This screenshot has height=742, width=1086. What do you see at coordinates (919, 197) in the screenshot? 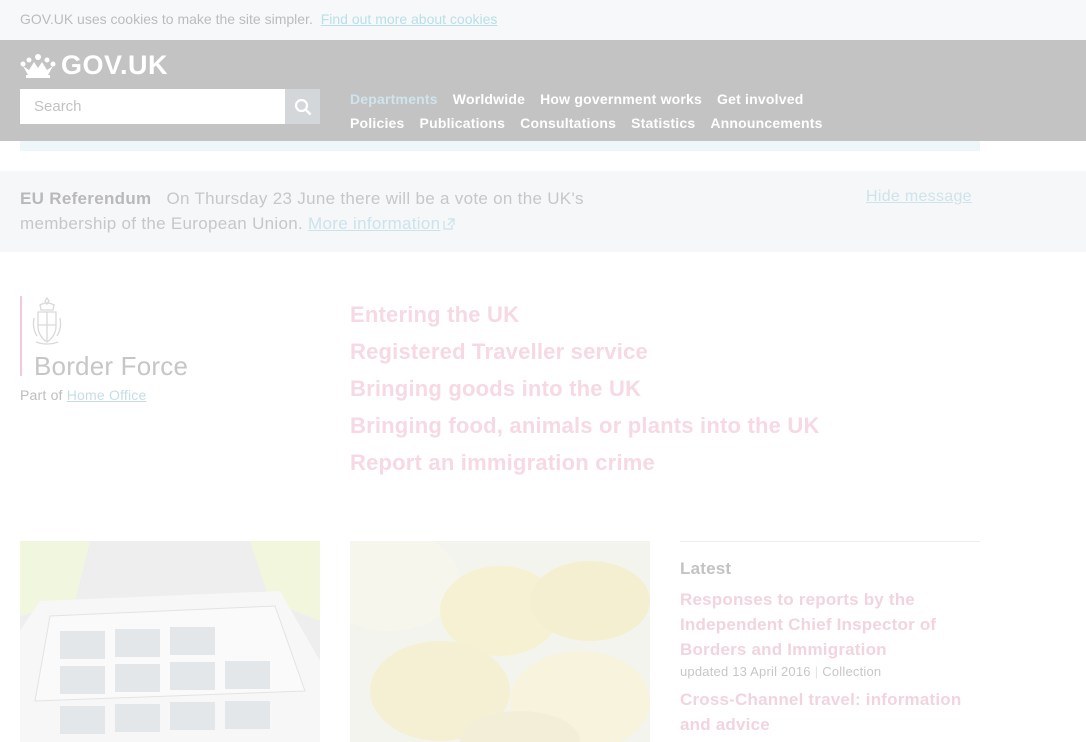
I see `hide-message-link: Hide message` at bounding box center [919, 197].